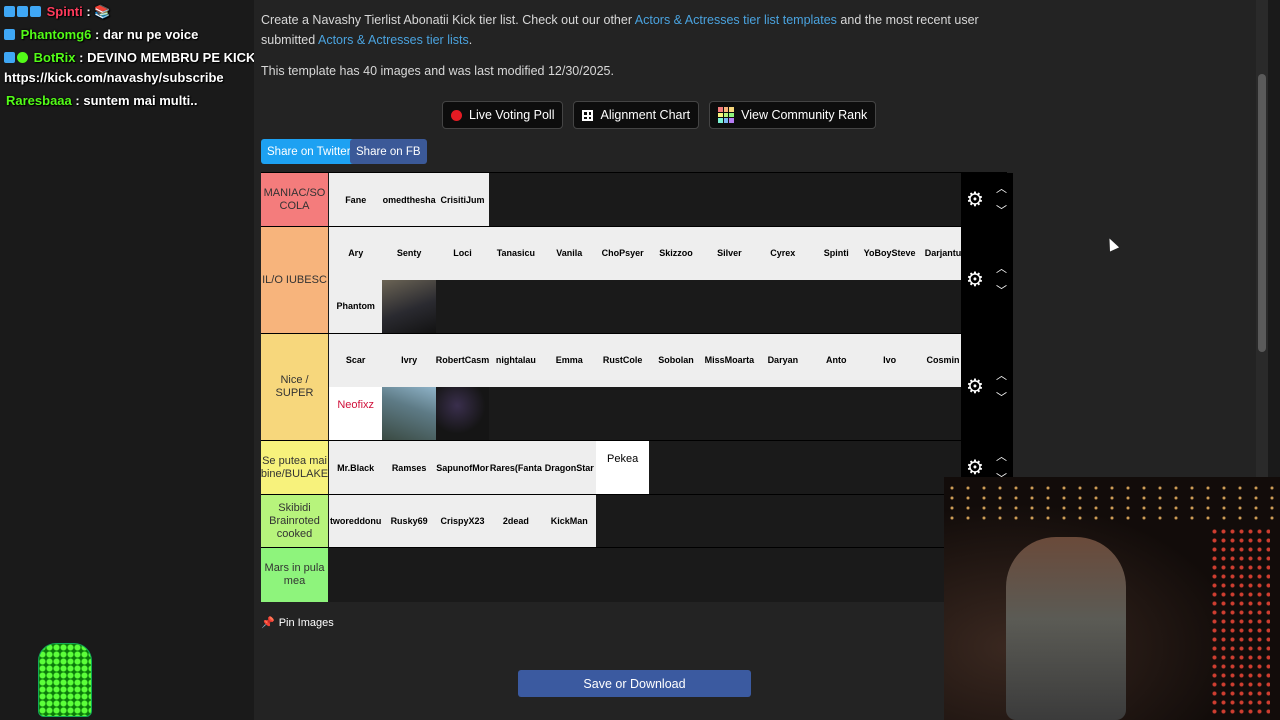  What do you see at coordinates (294, 468) in the screenshot?
I see `tier-label: Se putea mai bine/BULAKE` at bounding box center [294, 468].